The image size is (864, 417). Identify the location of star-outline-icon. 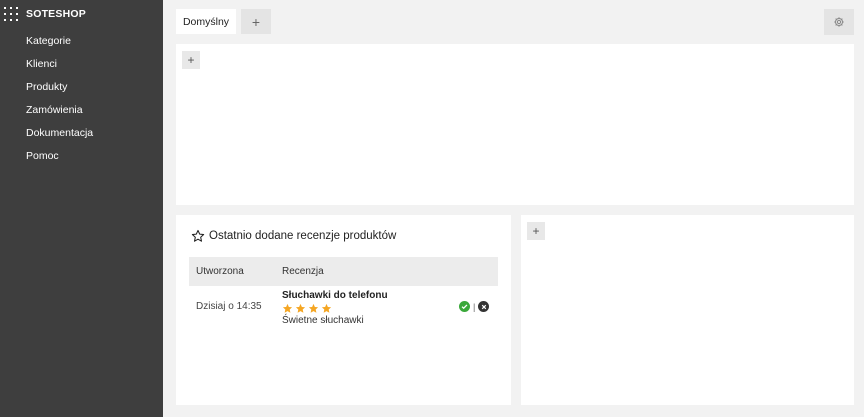
(198, 235).